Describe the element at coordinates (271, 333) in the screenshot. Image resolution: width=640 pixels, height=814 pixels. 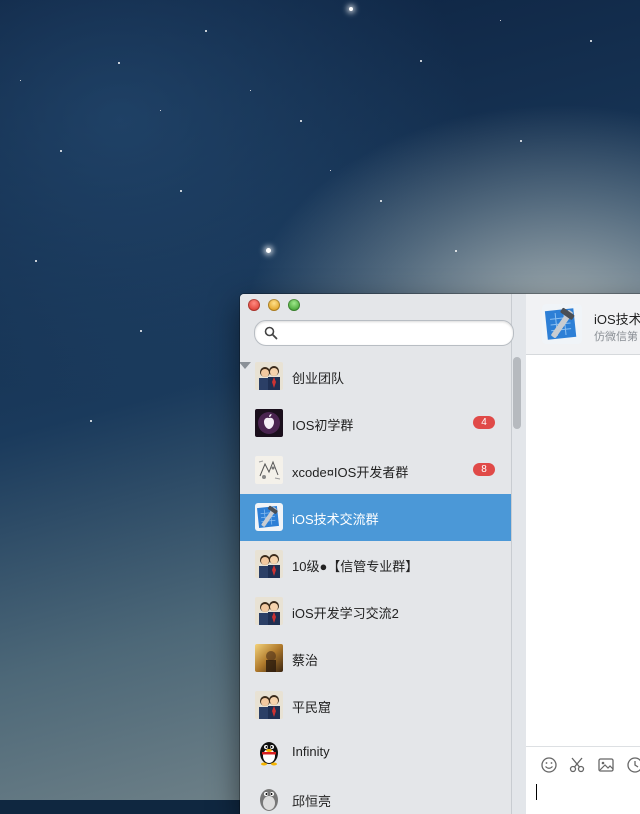
I see `search-icon` at that location.